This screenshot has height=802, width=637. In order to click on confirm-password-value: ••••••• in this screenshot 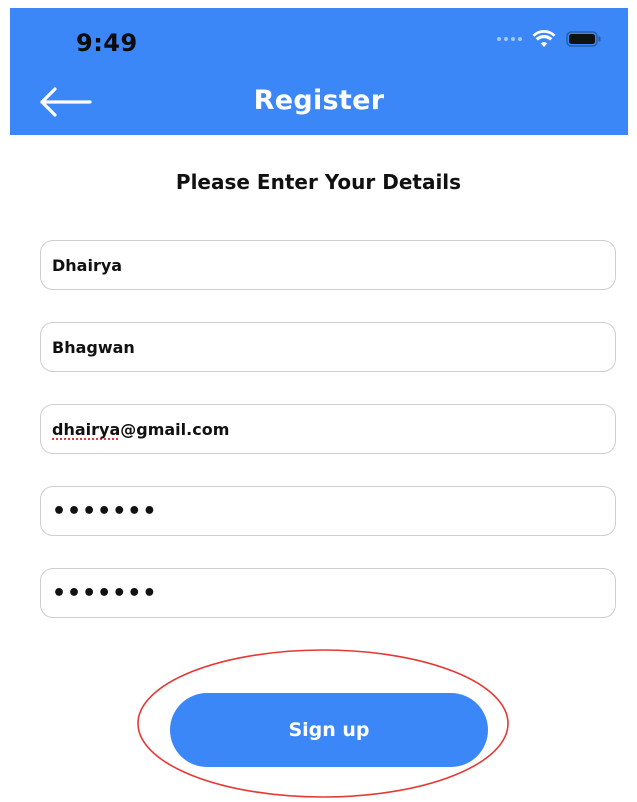, I will do `click(105, 593)`.